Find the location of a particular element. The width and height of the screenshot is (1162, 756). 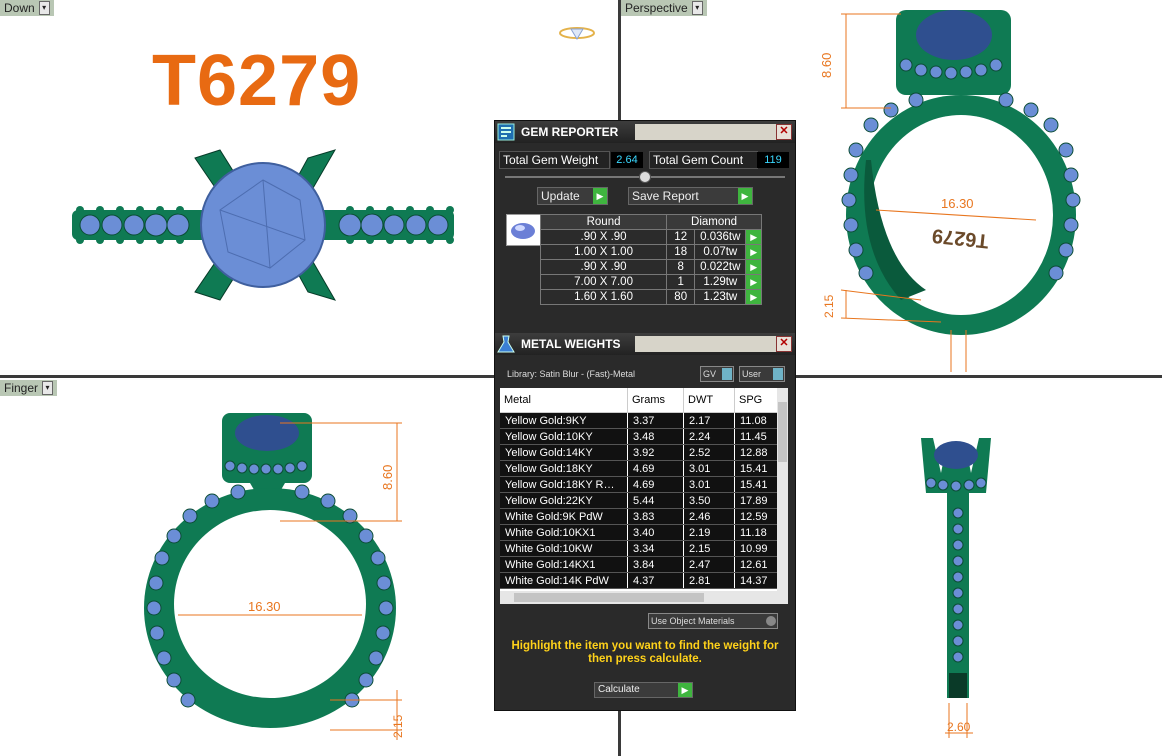

flask-icon is located at coordinates (506, 344).